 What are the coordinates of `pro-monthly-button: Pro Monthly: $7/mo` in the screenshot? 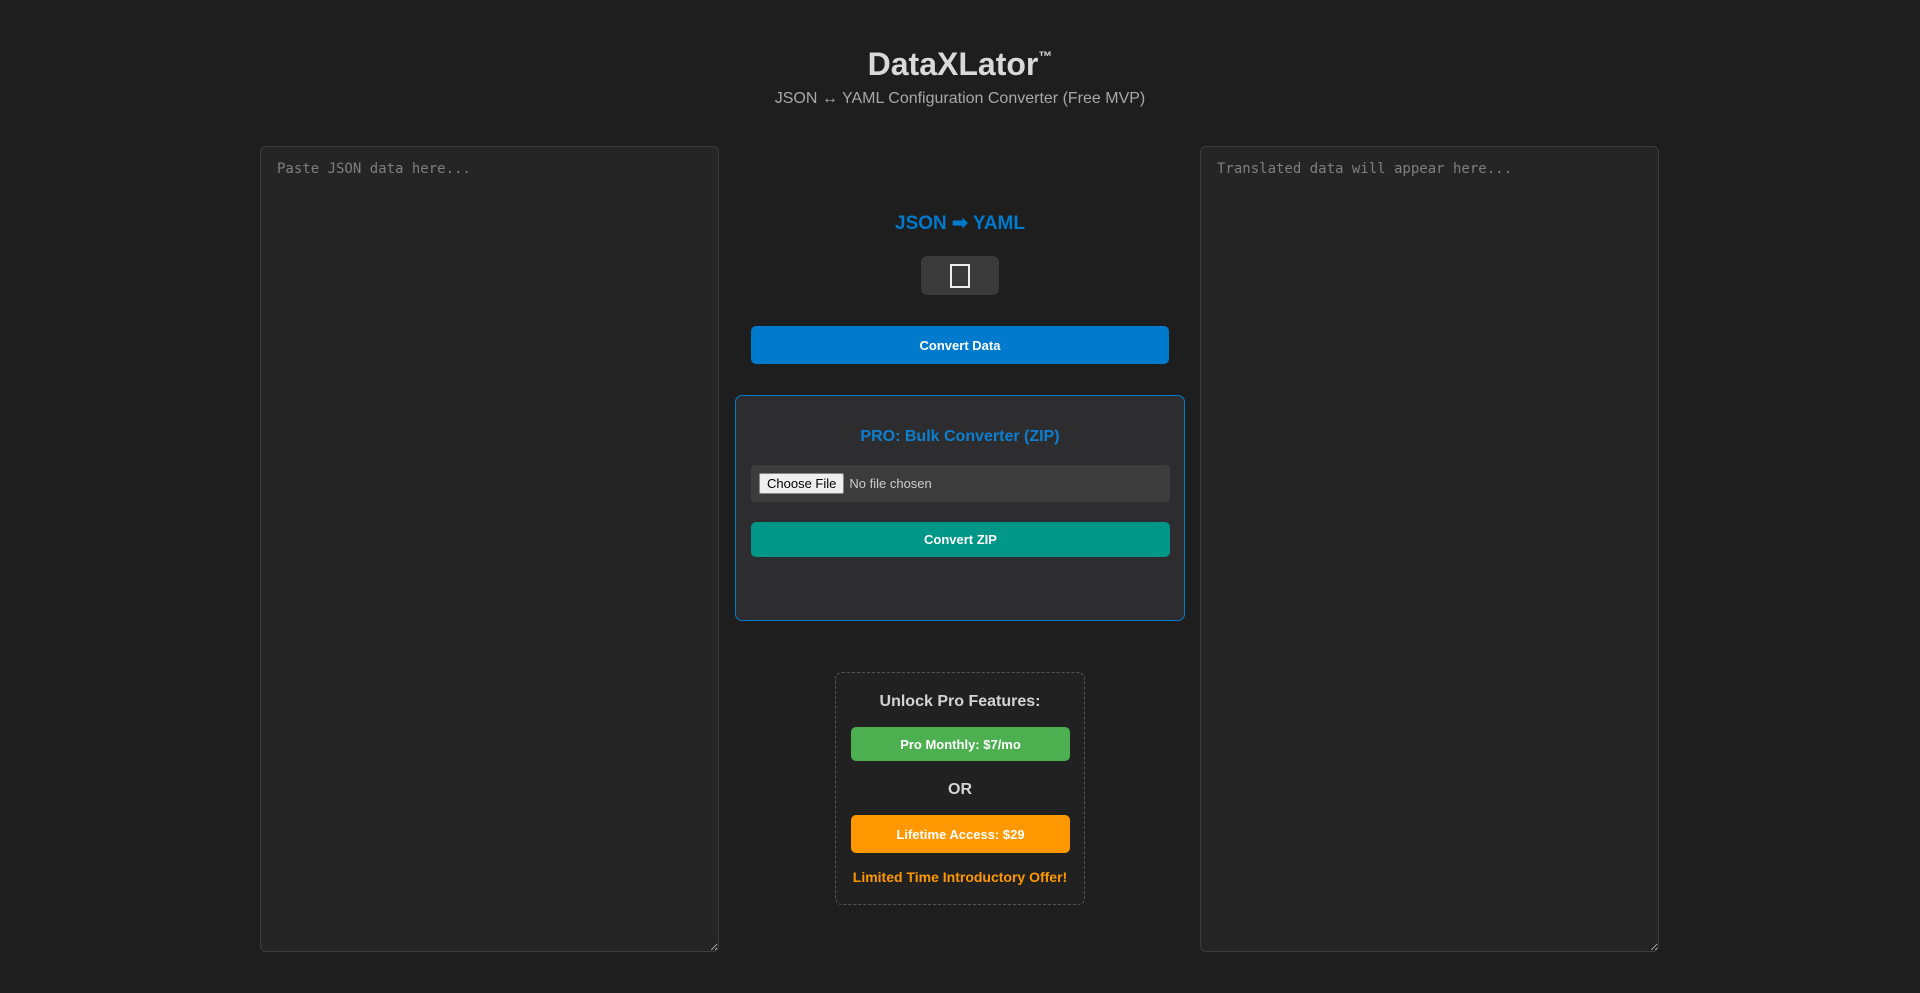 It's located at (960, 744).